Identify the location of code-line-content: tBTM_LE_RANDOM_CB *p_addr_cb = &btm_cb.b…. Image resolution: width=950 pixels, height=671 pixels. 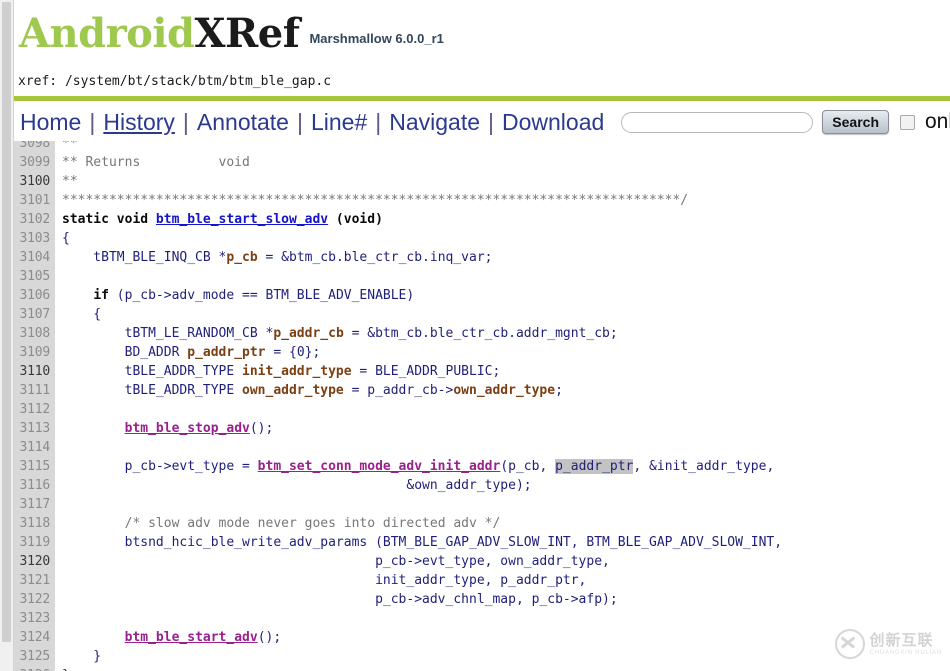
(336, 333).